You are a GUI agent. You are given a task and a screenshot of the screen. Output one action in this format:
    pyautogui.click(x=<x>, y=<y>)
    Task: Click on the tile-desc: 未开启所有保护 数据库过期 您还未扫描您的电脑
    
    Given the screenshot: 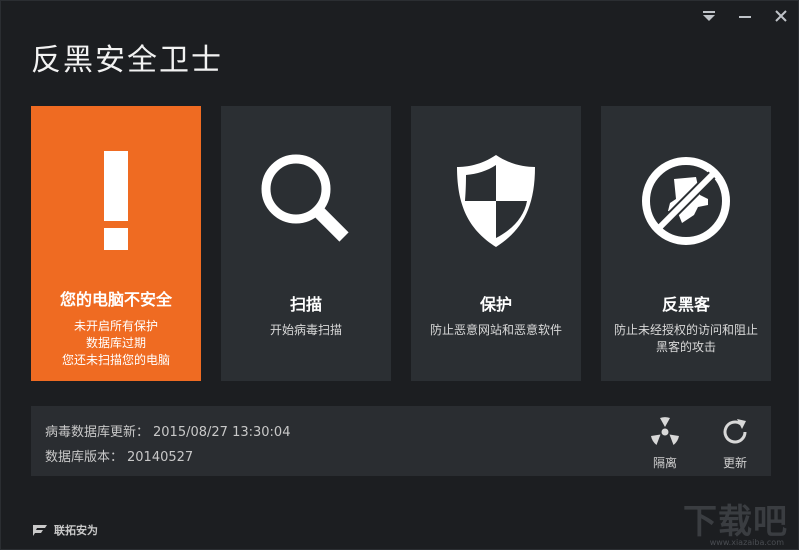 What is the action you would take?
    pyautogui.click(x=115, y=343)
    